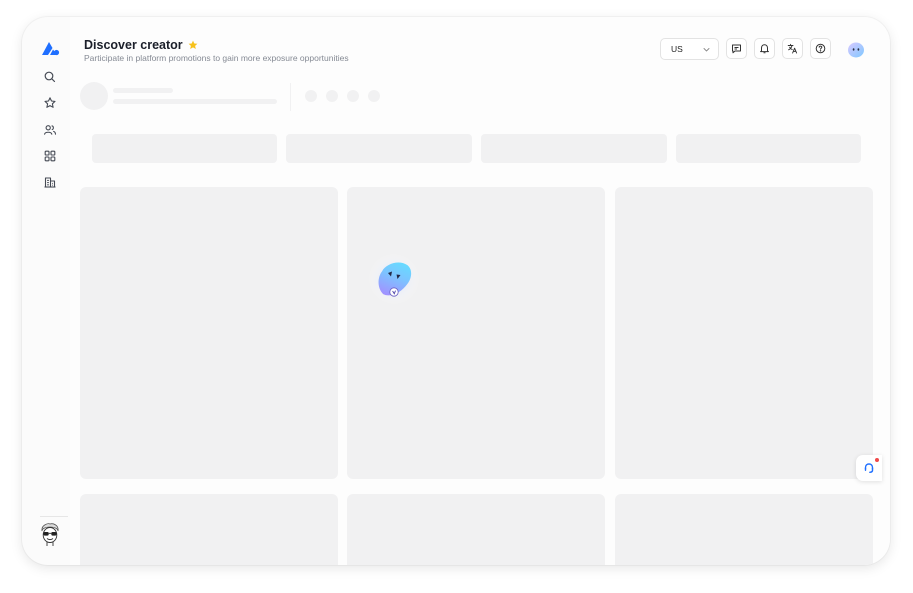 This screenshot has width=913, height=593. Describe the element at coordinates (394, 279) in the screenshot. I see `loading-mascot-icon` at that location.